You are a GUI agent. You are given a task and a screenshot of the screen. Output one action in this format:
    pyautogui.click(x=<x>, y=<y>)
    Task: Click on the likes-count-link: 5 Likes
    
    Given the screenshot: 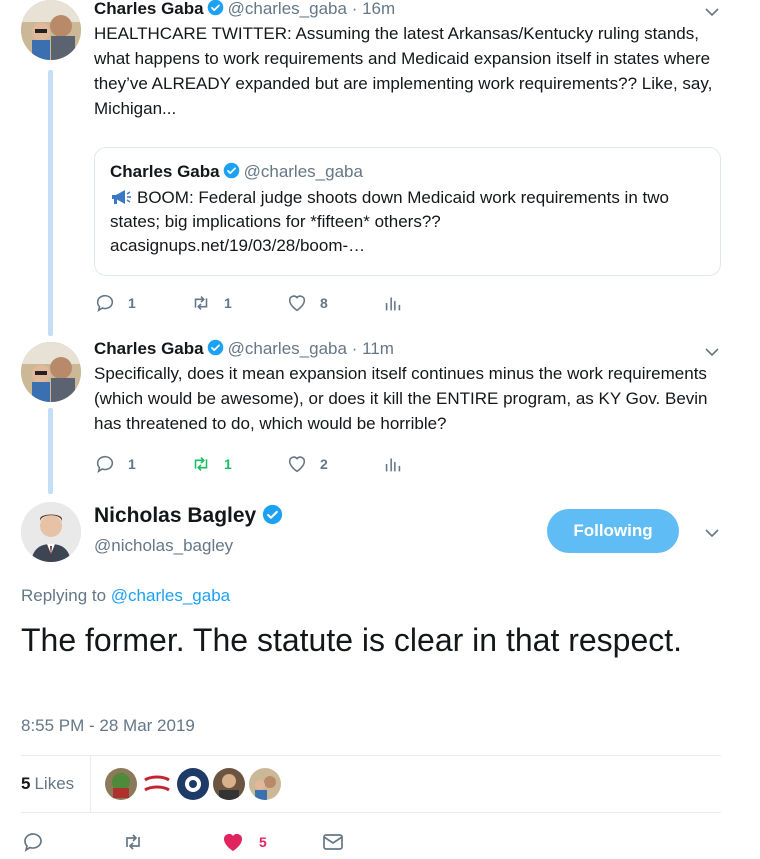 What is the action you would take?
    pyautogui.click(x=56, y=784)
    